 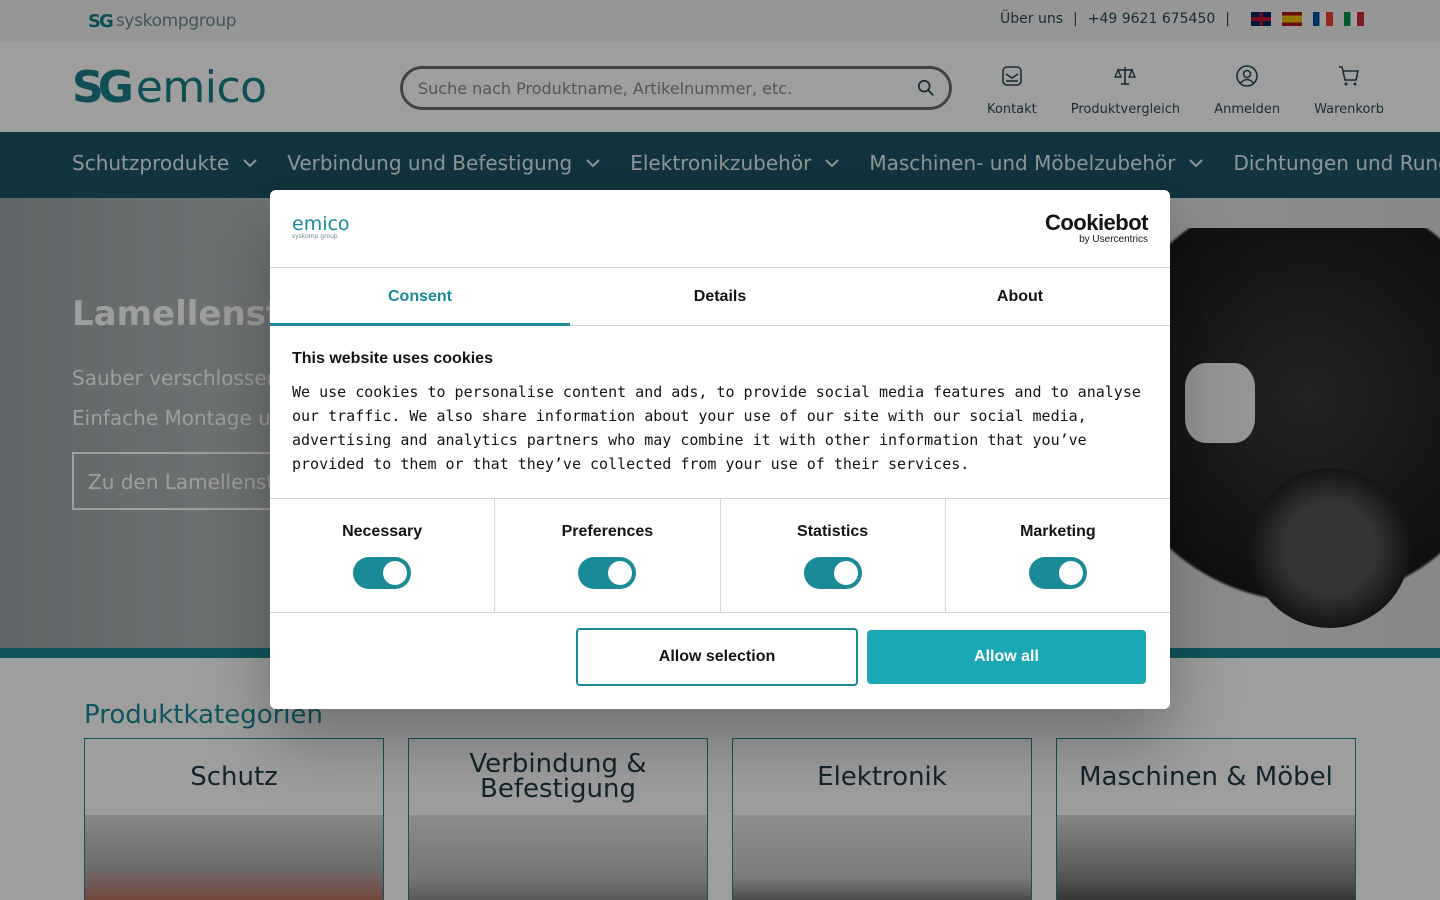 What do you see at coordinates (382, 573) in the screenshot?
I see `necessary-toggle` at bounding box center [382, 573].